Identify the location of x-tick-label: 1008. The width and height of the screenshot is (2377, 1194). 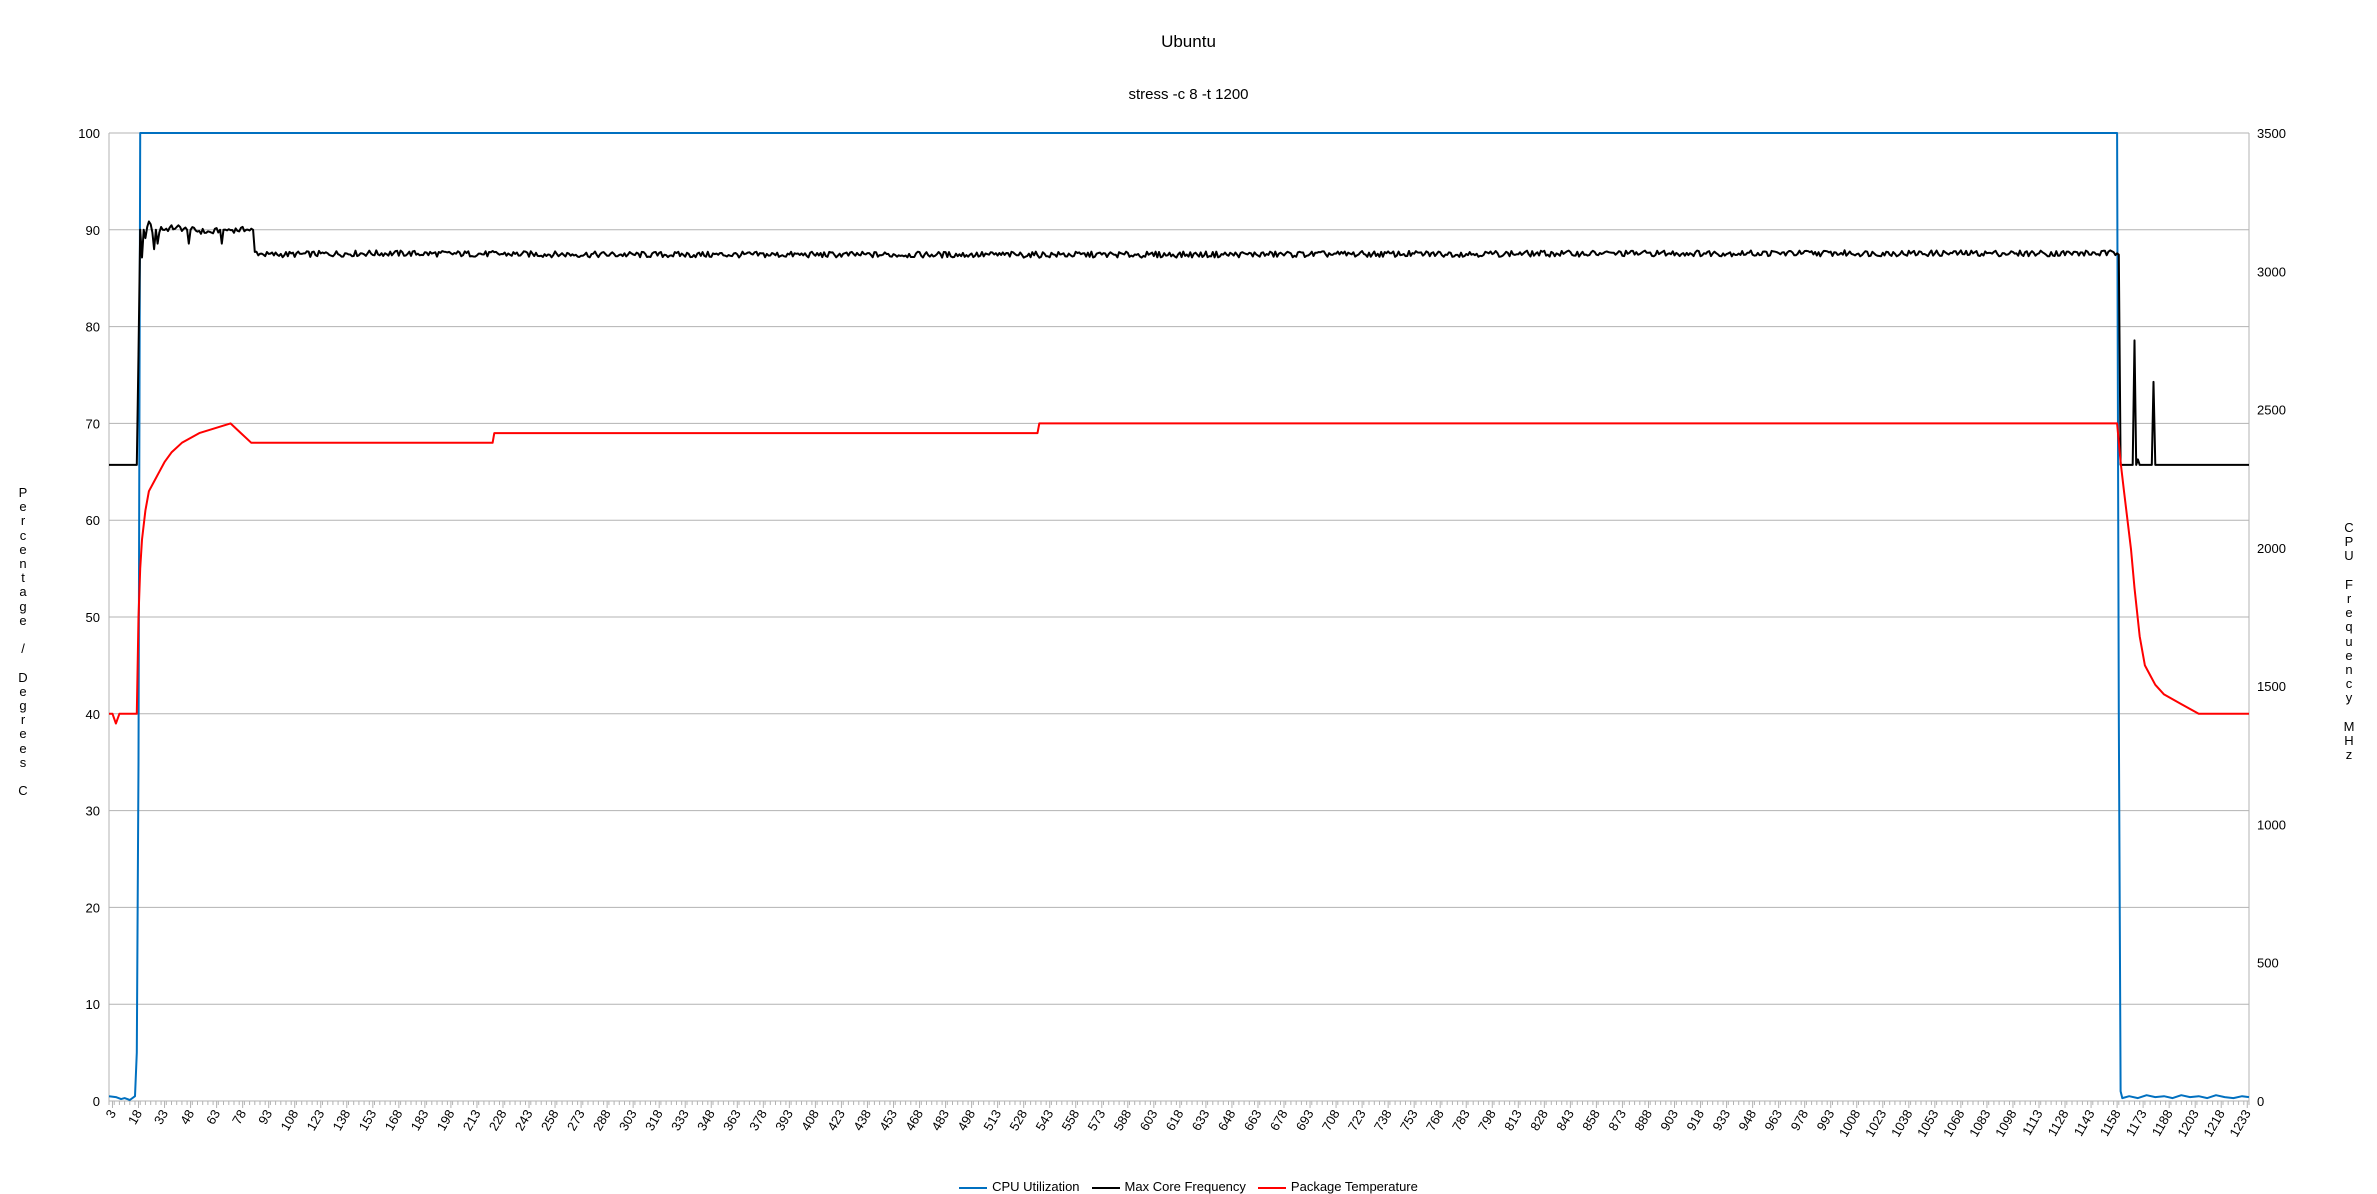
(1849, 1123).